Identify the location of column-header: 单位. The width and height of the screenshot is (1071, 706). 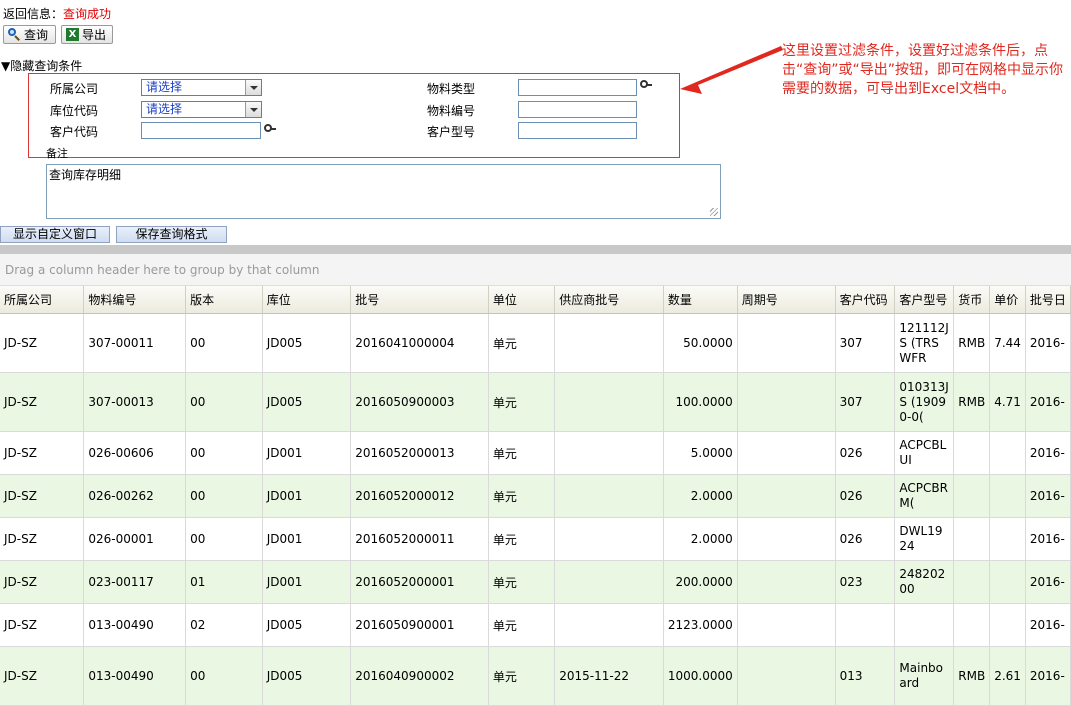
(522, 300).